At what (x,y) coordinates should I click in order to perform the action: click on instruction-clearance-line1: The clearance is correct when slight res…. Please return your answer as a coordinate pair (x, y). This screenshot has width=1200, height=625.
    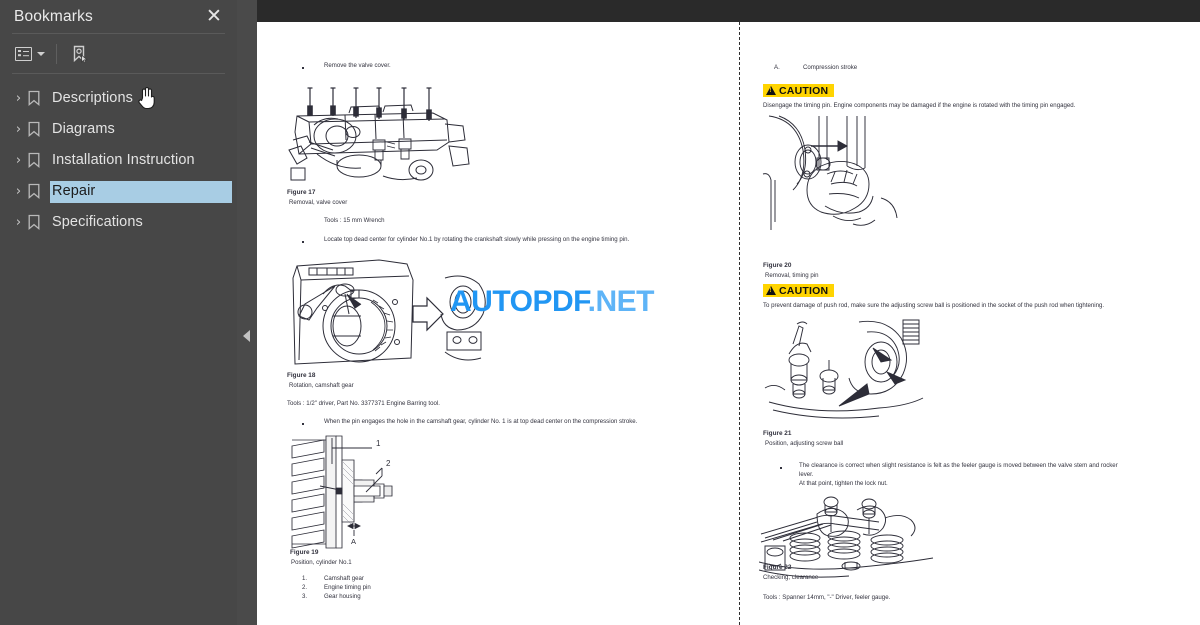
    Looking at the image, I should click on (958, 465).